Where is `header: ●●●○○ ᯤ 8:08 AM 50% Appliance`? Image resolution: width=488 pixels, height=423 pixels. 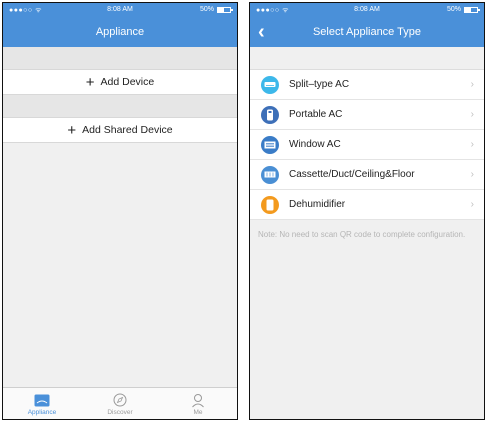 header: ●●●○○ ᯤ 8:08 AM 50% Appliance is located at coordinates (120, 25).